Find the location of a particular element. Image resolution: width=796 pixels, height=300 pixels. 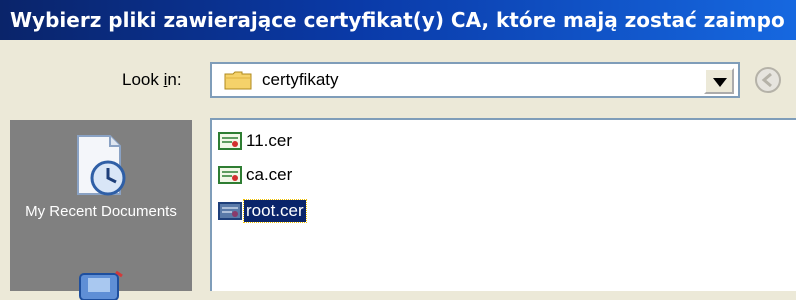

back-icon is located at coordinates (768, 80).